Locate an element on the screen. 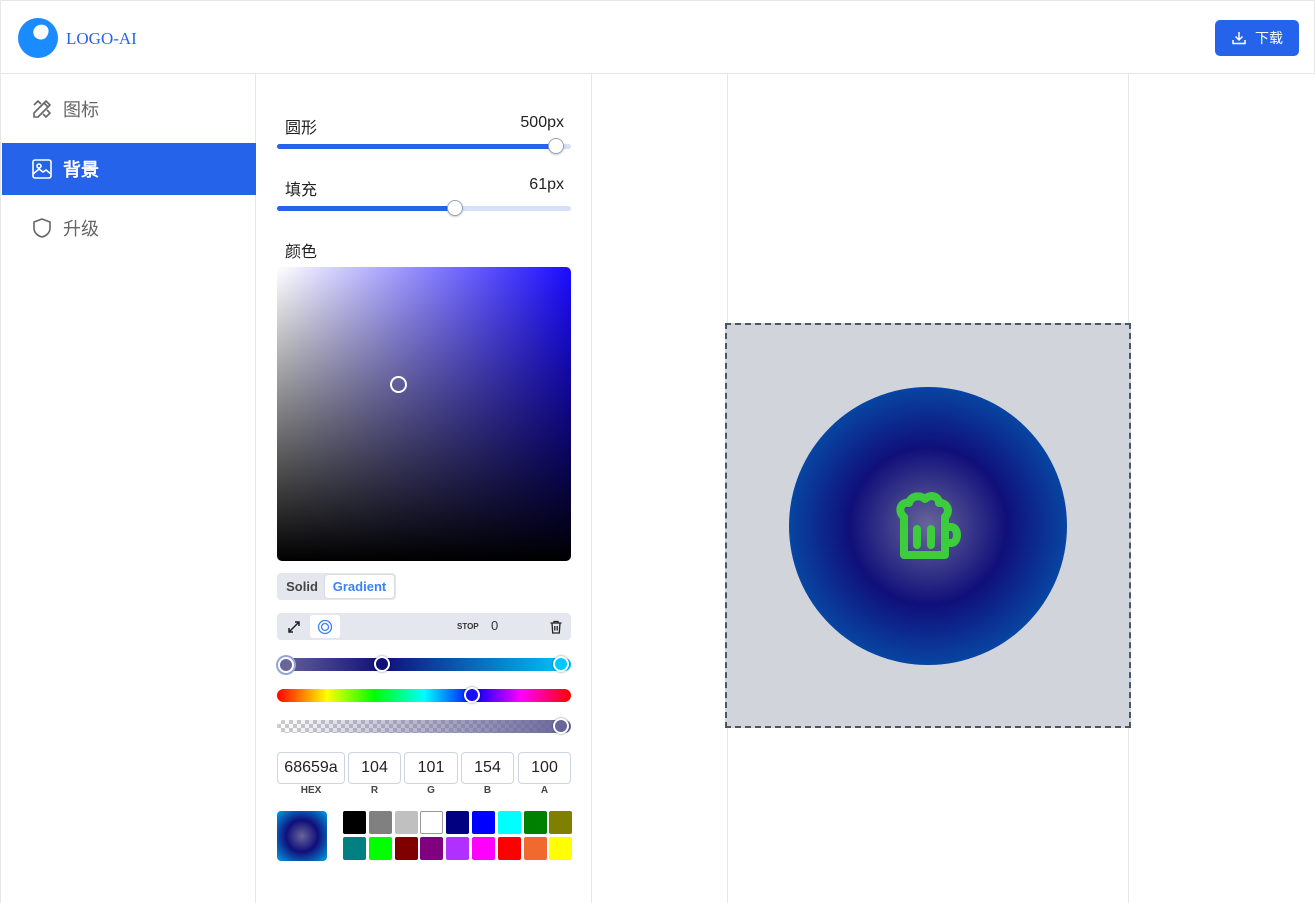 This screenshot has height=903, width=1315. picker-cursor is located at coordinates (398, 384).